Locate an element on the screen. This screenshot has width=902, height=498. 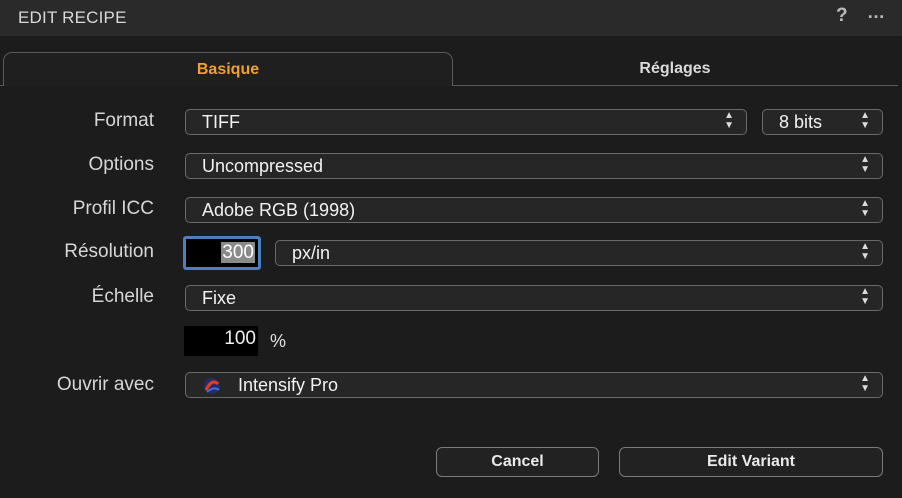
intensify-app-icon is located at coordinates (212, 386).